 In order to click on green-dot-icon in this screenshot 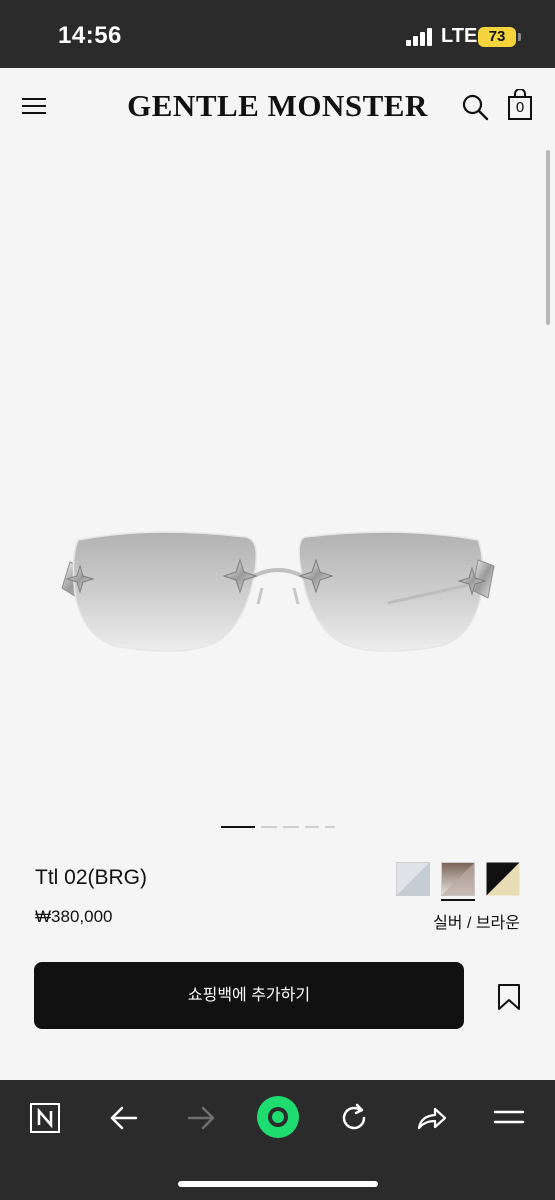, I will do `click(278, 1117)`.